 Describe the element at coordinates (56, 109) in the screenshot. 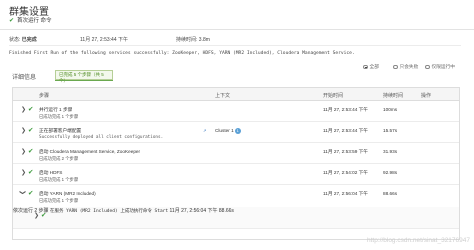

I see `step-name: 并行运行 1 步骤` at that location.